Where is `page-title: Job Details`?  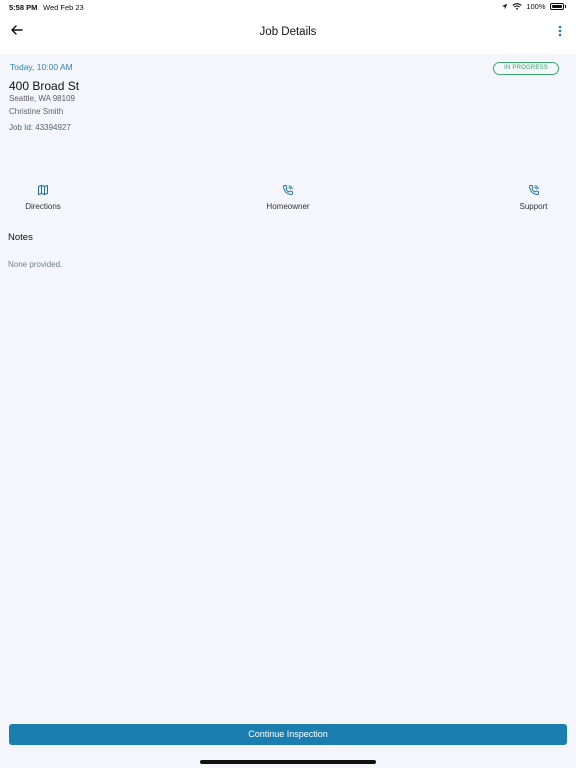
page-title: Job Details is located at coordinates (288, 32).